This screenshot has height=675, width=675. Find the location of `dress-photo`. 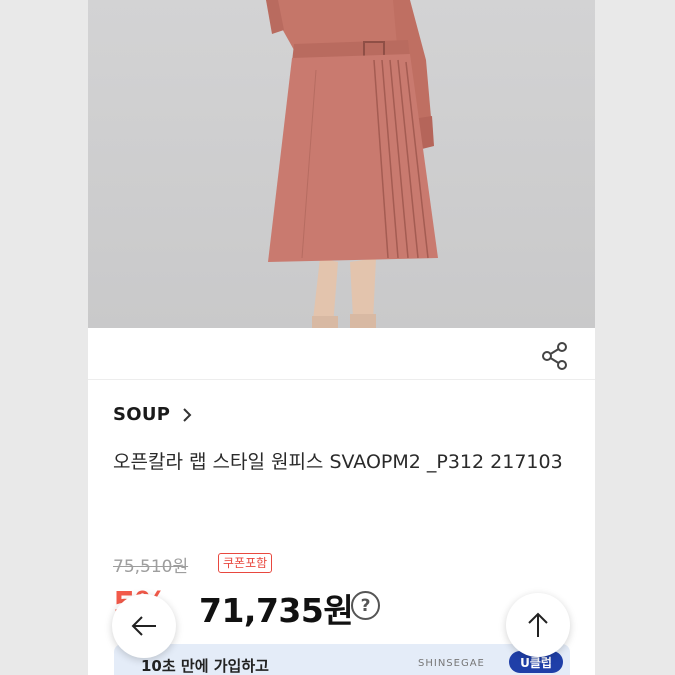

dress-photo is located at coordinates (352, 164).